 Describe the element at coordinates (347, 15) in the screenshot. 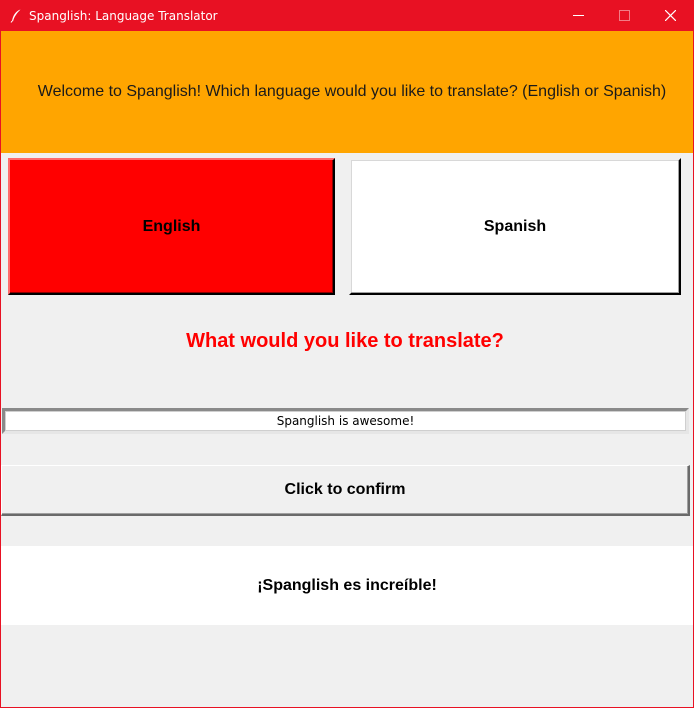

I see `title-bar: Spanglish: Language Translator` at that location.